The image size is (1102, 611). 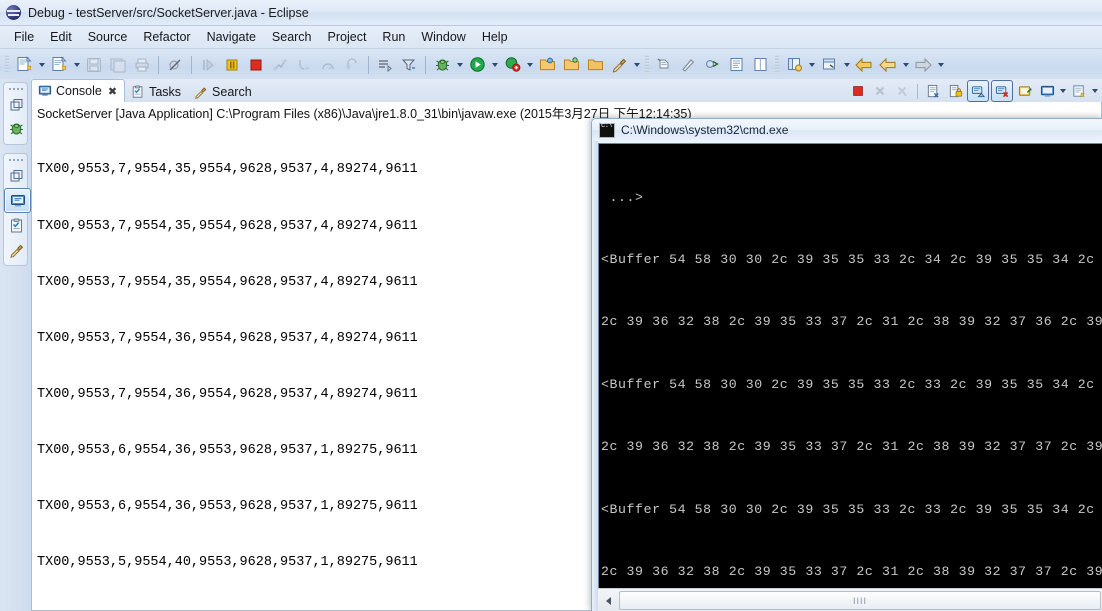 I want to click on tasks-view-icon, so click(x=16, y=225).